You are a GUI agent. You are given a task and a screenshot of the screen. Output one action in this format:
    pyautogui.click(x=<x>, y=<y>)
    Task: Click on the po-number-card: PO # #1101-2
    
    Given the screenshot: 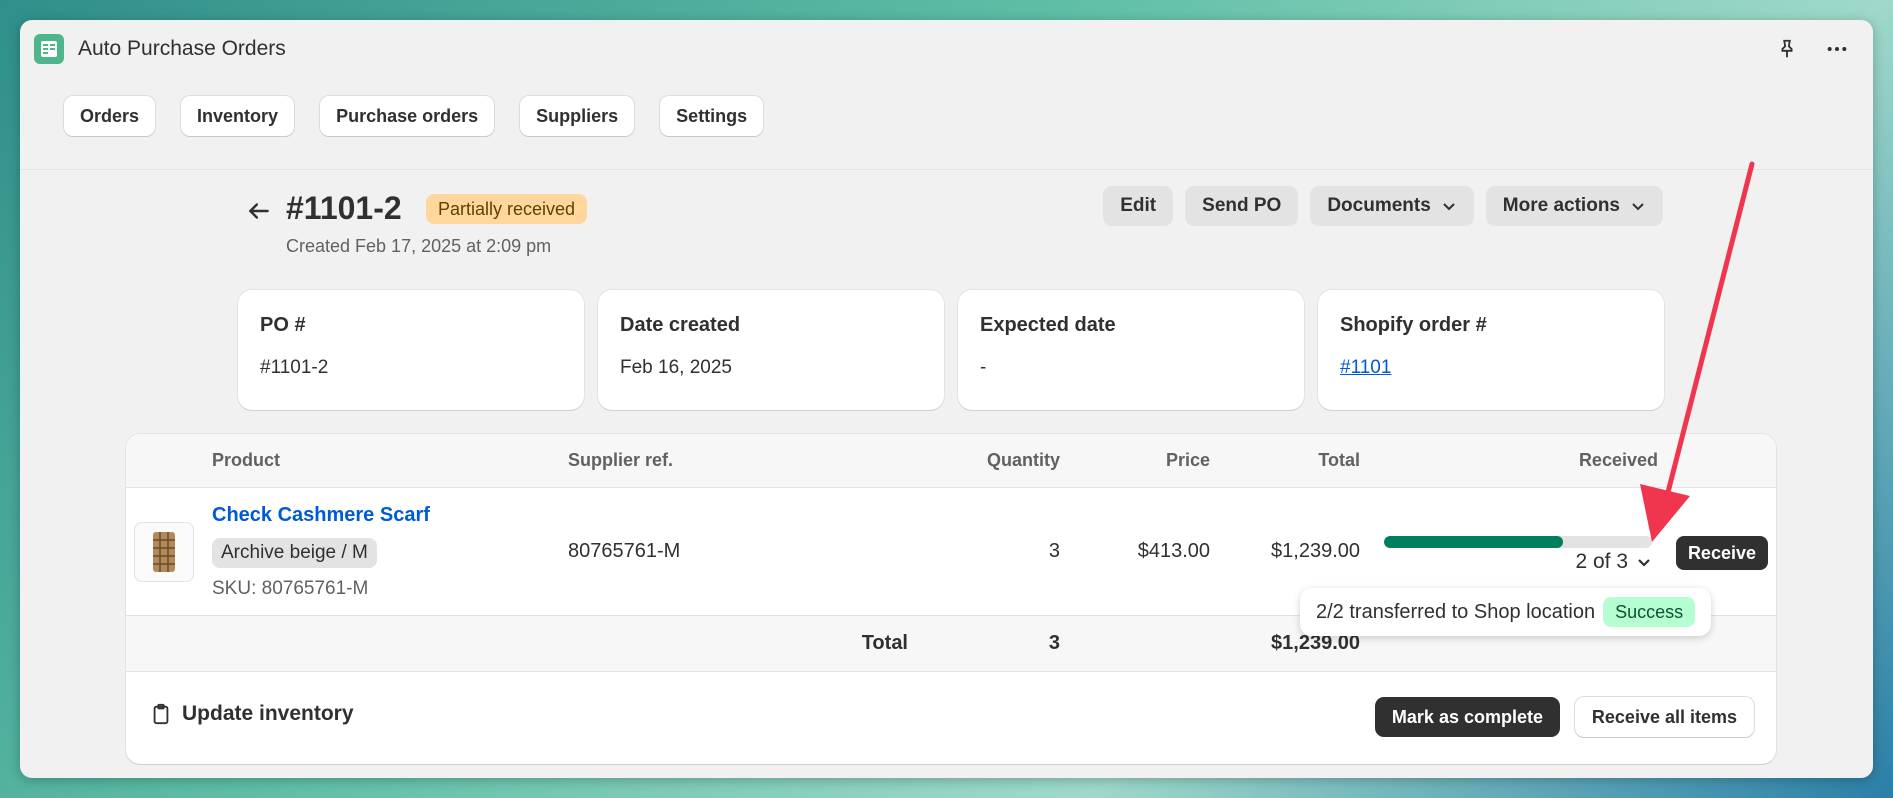 What is the action you would take?
    pyautogui.click(x=411, y=350)
    